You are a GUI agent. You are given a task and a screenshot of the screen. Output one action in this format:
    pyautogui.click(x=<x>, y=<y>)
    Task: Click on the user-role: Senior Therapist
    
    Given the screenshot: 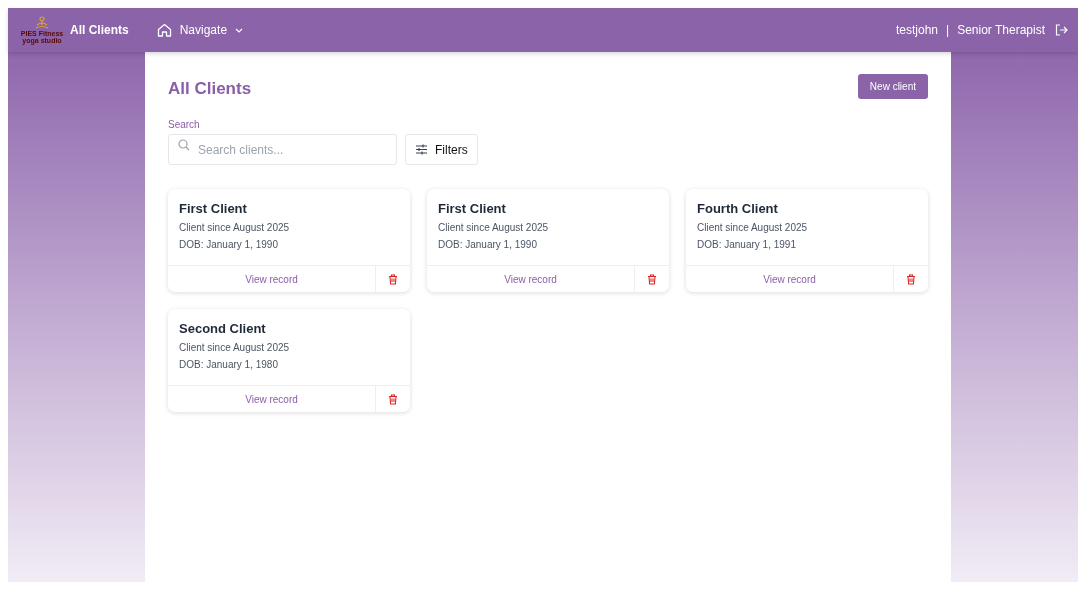 What is the action you would take?
    pyautogui.click(x=1001, y=30)
    